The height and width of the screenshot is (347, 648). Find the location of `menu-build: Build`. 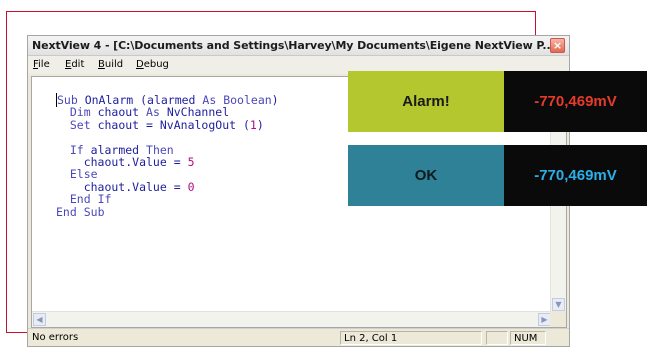

menu-build: Build is located at coordinates (110, 64).